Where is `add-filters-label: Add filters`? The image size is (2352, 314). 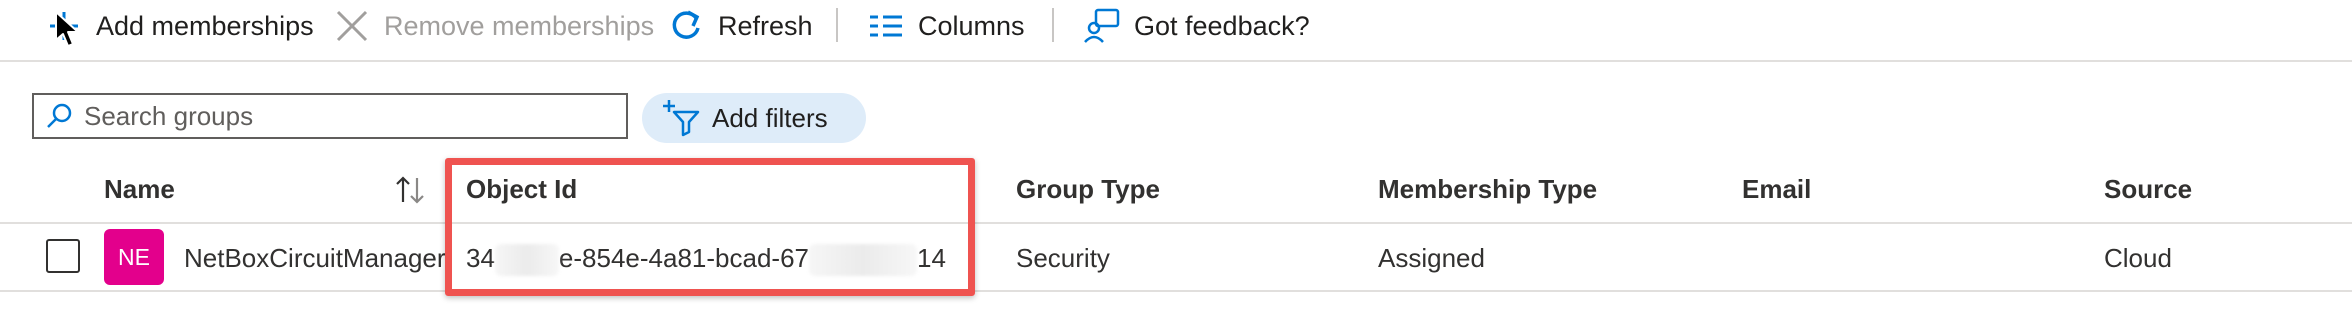
add-filters-label: Add filters is located at coordinates (770, 117).